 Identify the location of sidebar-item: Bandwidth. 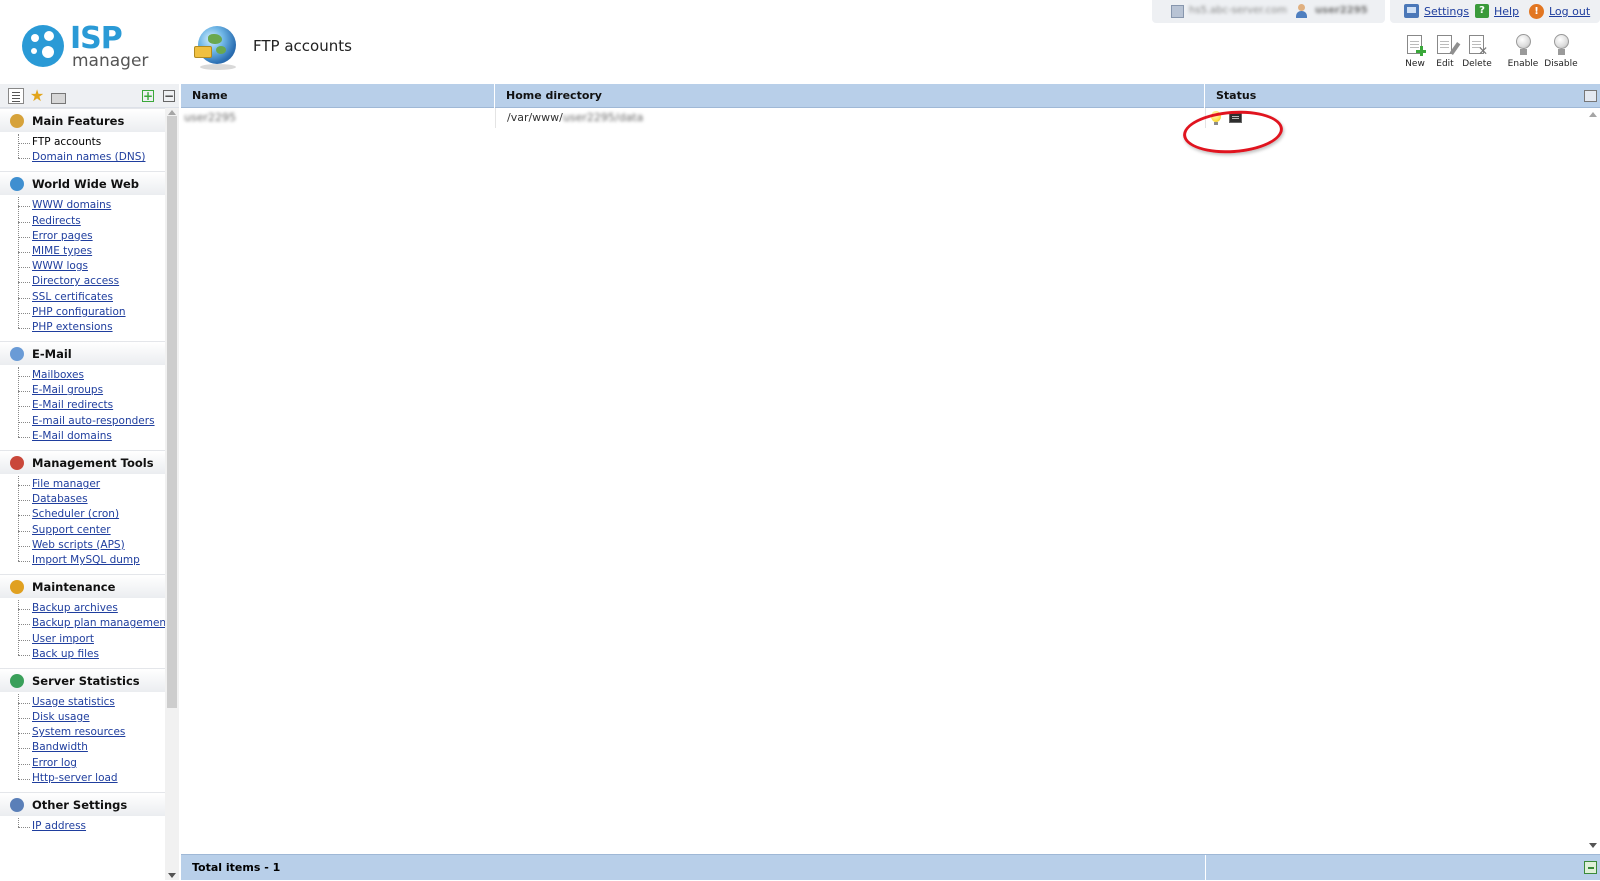
(82, 747).